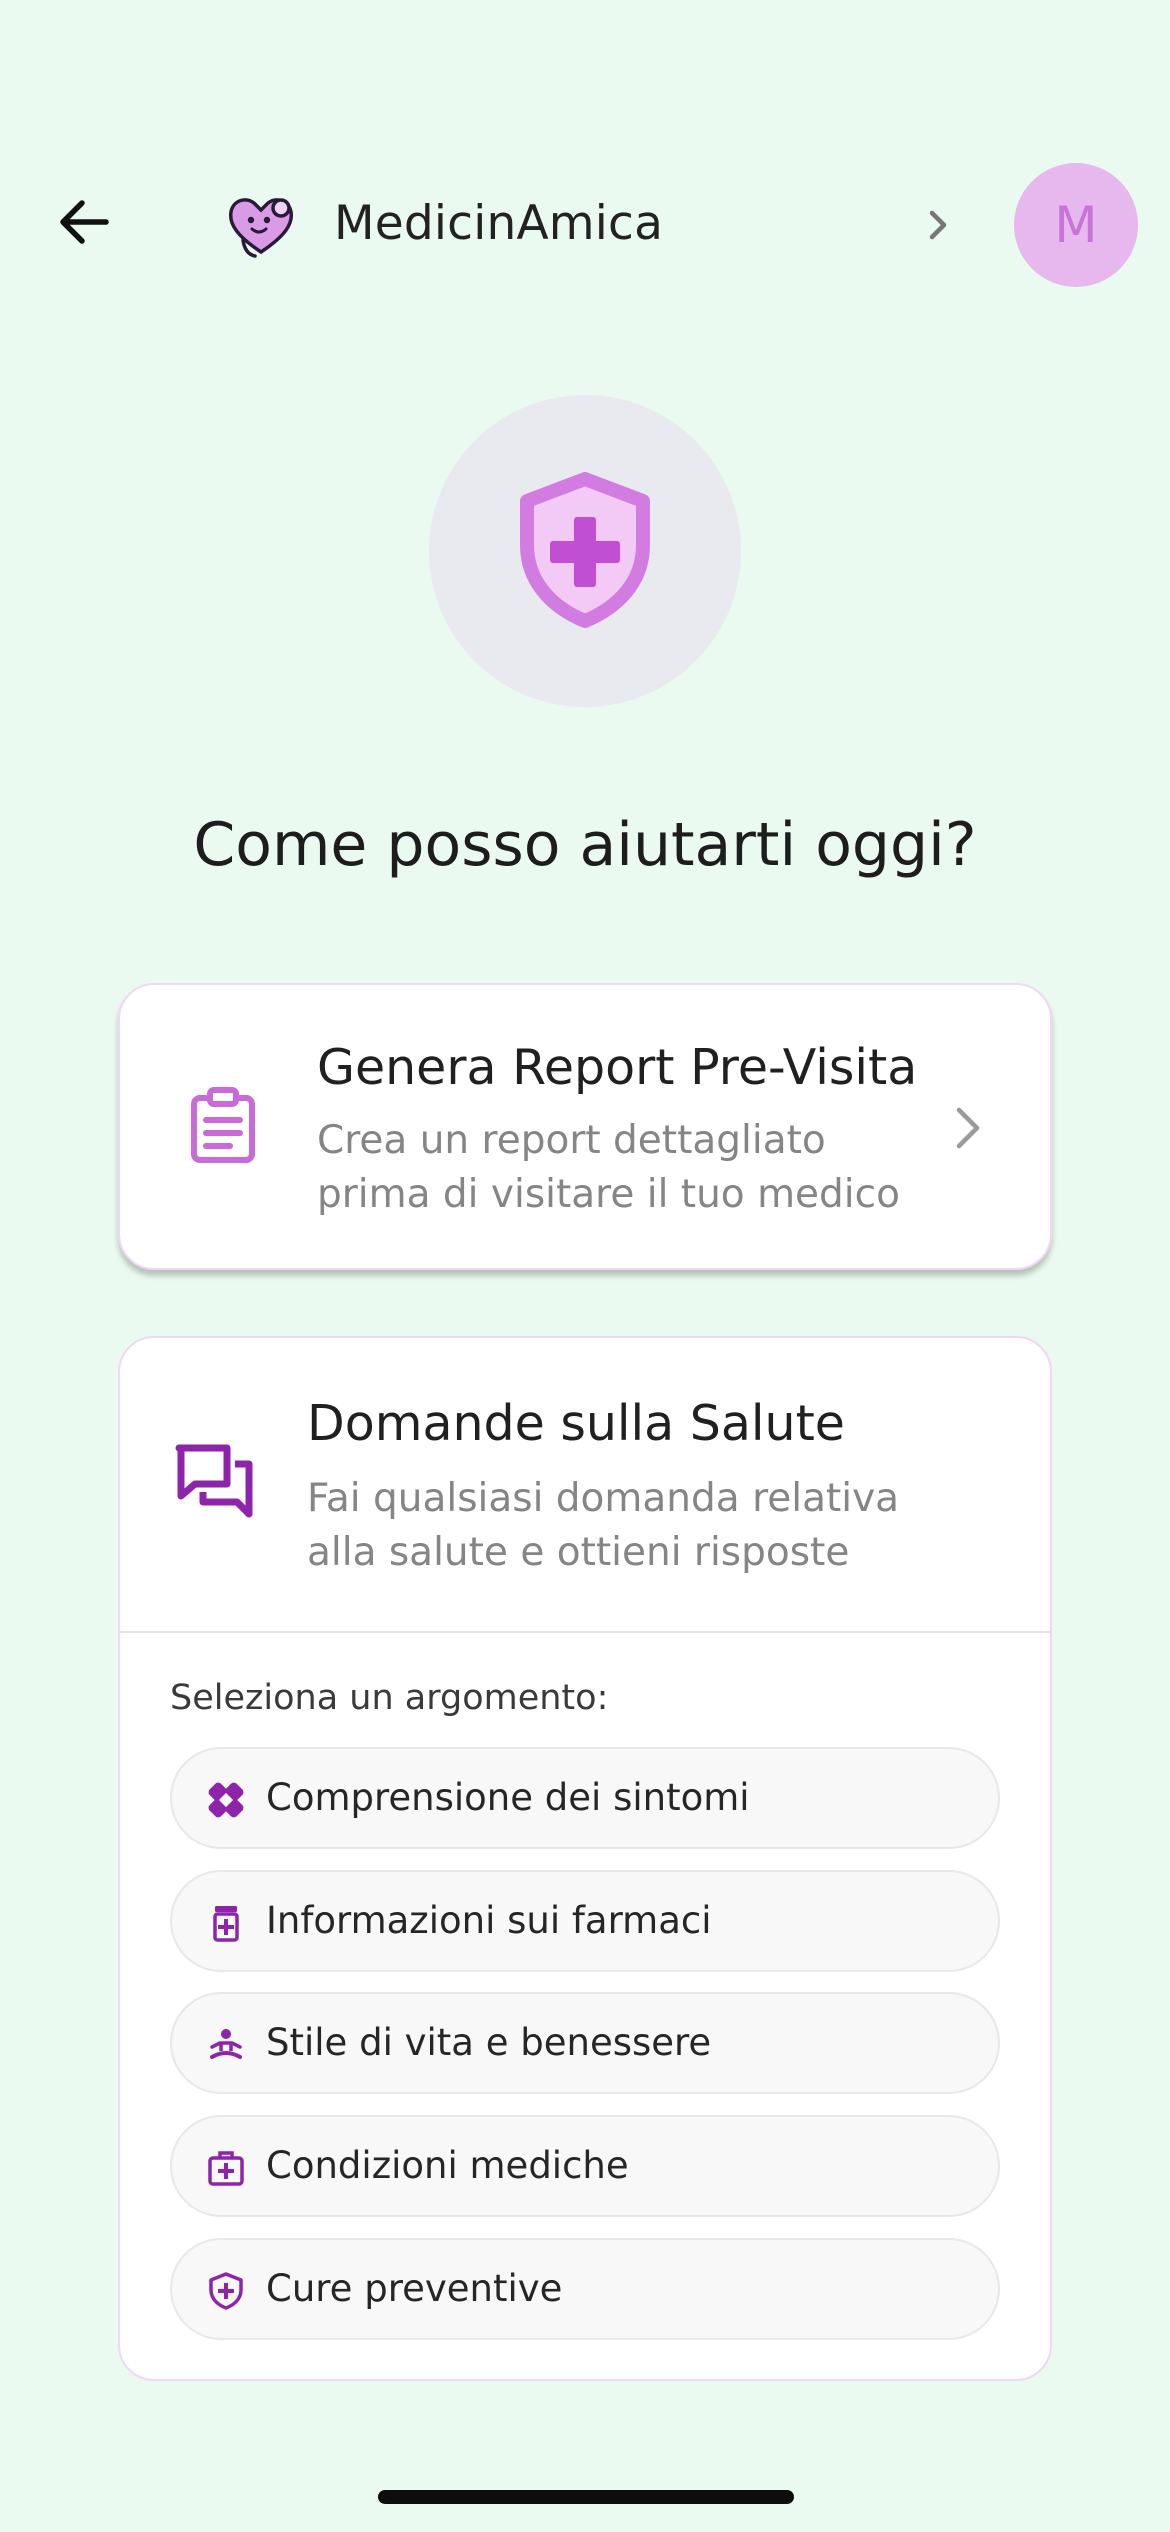  I want to click on topic-label: Condizioni mediche, so click(447, 2165).